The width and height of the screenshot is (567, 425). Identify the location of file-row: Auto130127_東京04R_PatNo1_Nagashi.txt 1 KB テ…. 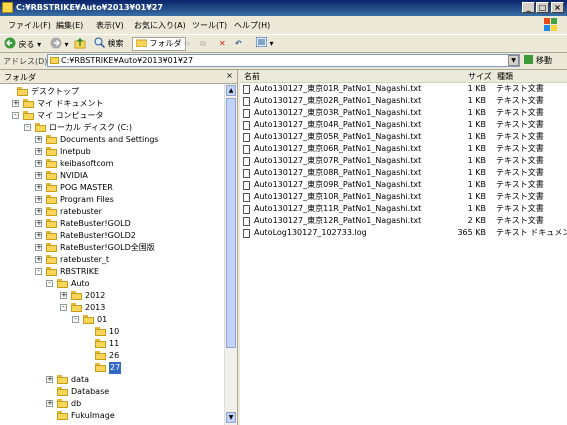
(403, 125).